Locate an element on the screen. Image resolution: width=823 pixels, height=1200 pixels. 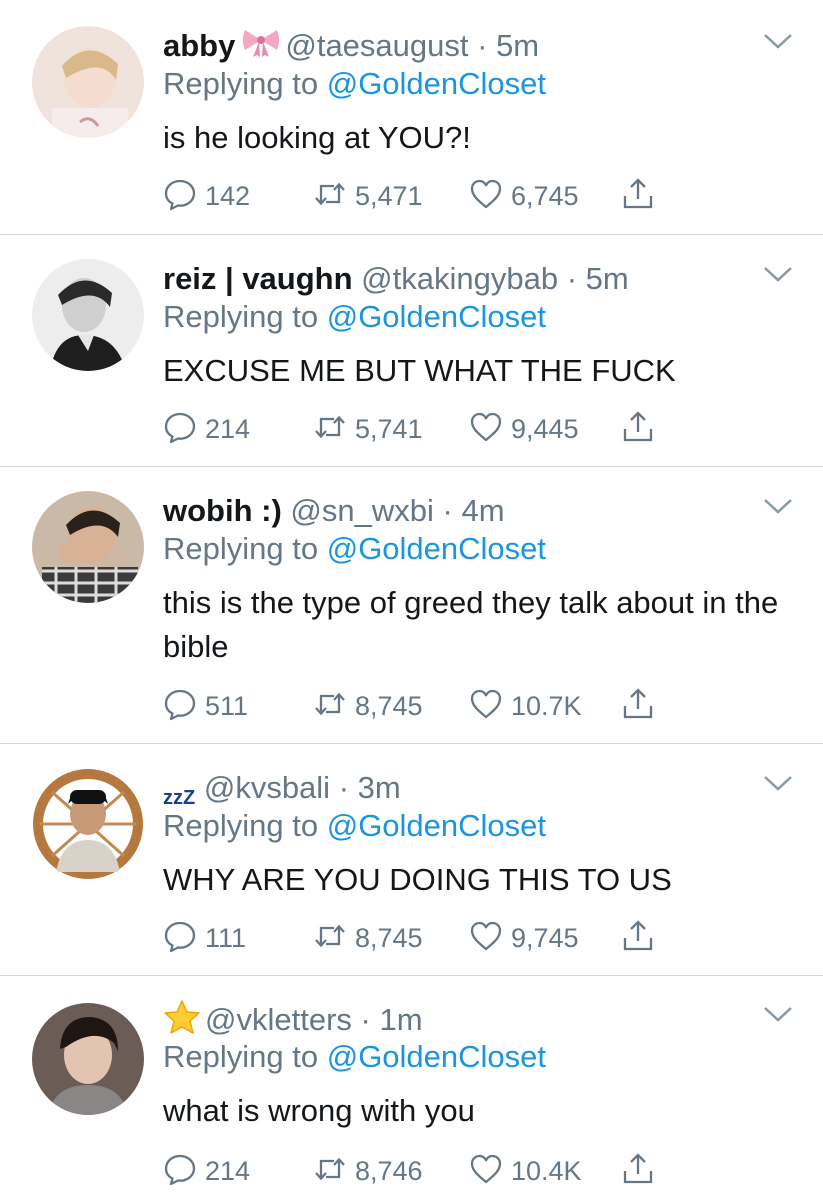
tweet-text: is he looking at YOU?! is located at coordinates (317, 137).